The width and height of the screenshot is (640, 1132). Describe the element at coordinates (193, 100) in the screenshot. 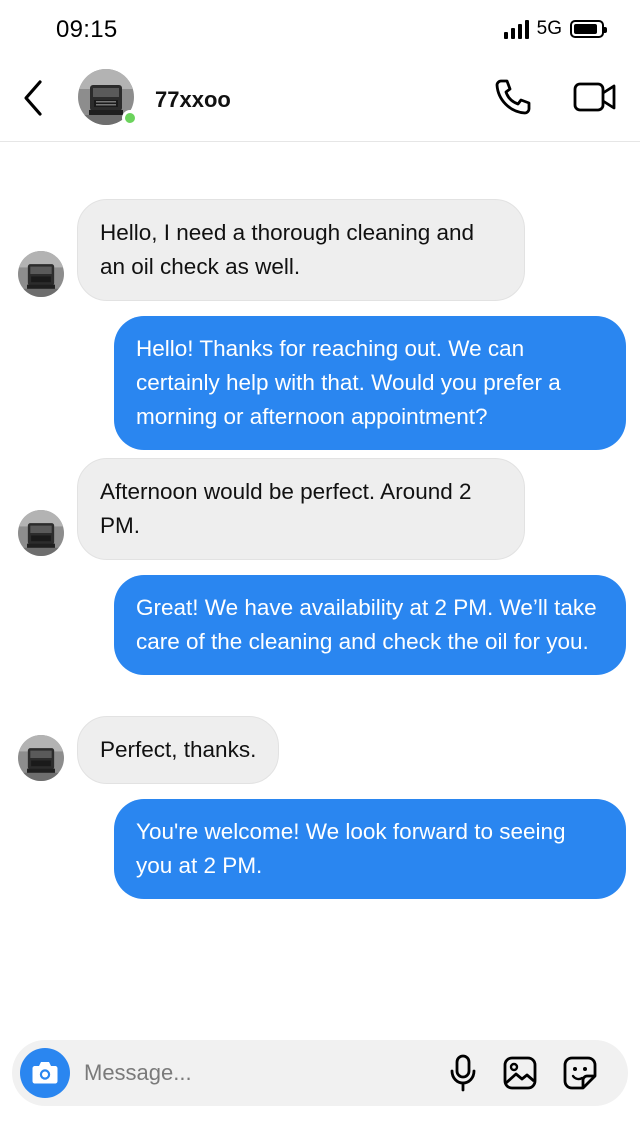

I see `contact-name: 77xxoo` at that location.